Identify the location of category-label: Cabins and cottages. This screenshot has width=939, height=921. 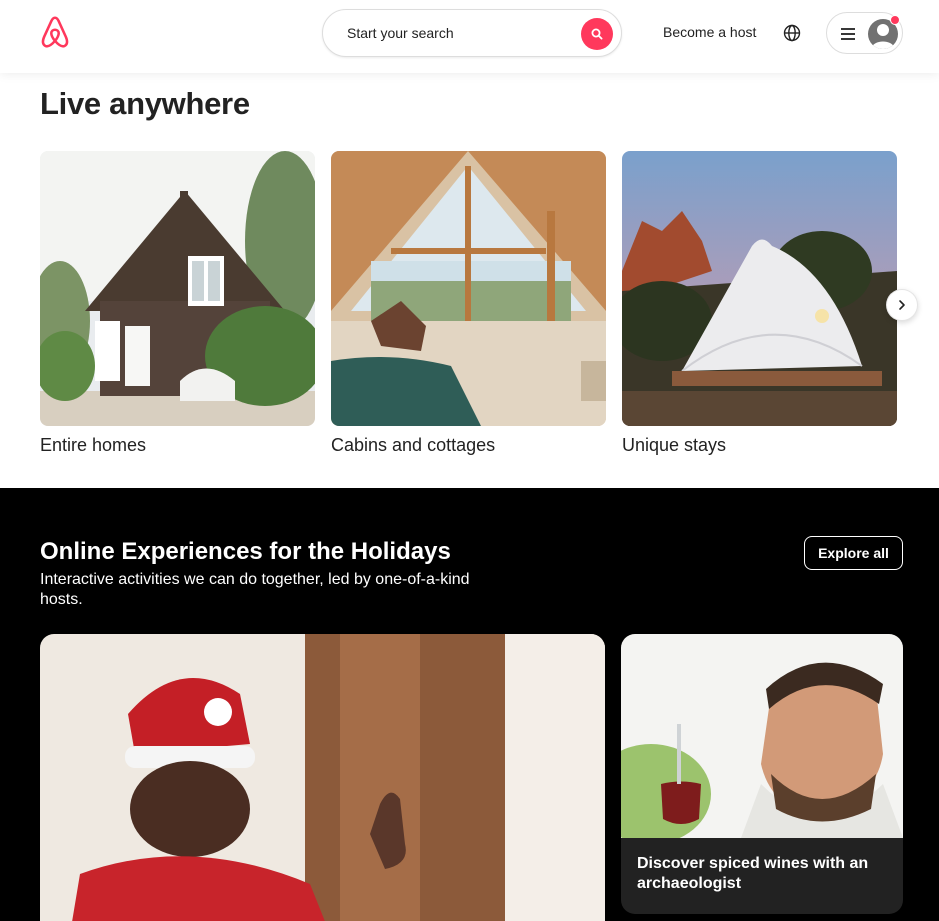
(413, 445).